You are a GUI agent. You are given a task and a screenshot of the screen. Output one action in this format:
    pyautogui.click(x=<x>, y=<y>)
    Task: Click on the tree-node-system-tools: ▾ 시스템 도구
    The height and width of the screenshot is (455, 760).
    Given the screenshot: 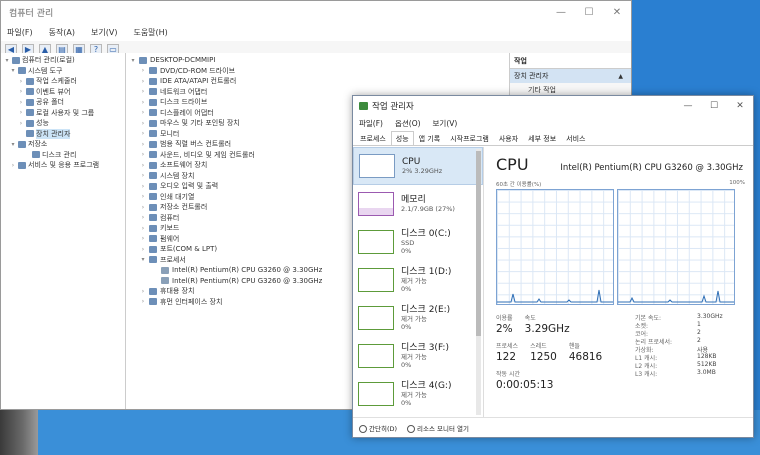 What is the action you would take?
    pyautogui.click(x=63, y=71)
    